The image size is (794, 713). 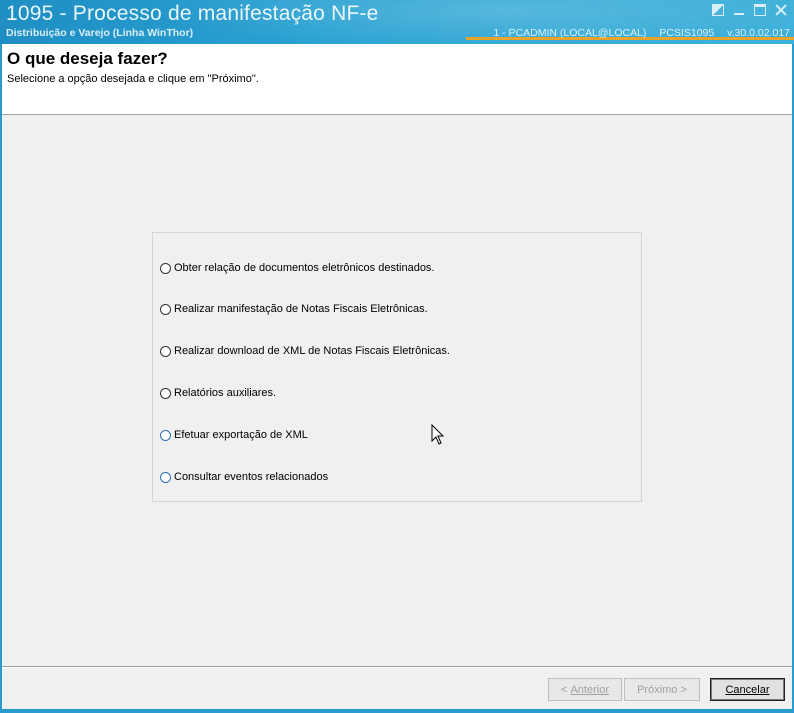 I want to click on close-icon, so click(x=781, y=10).